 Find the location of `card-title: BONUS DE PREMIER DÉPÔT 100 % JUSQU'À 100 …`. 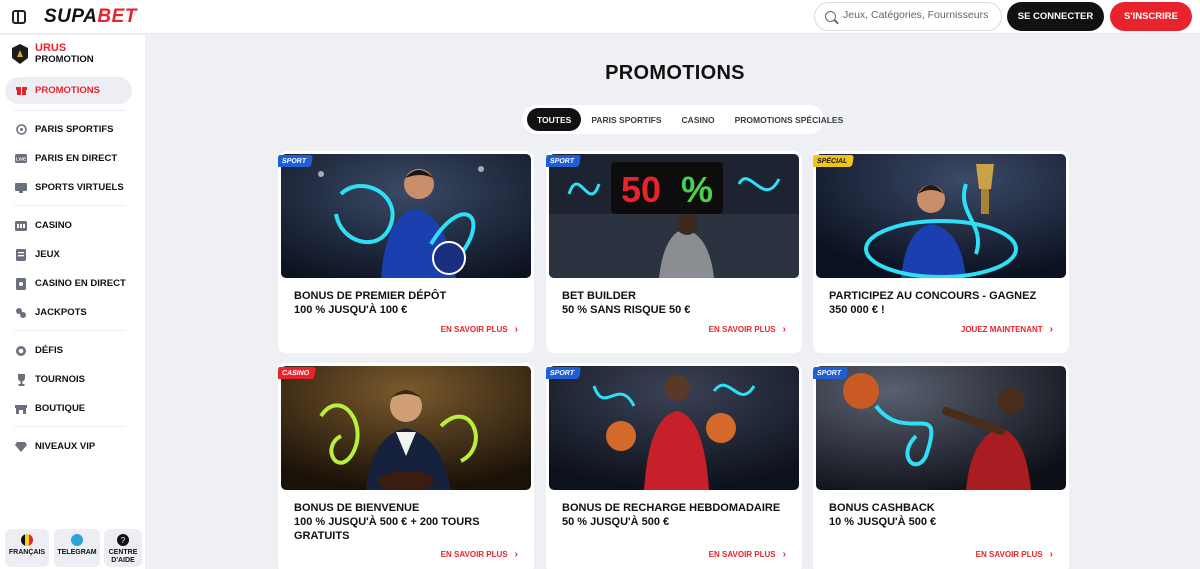

card-title: BONUS DE PREMIER DÉPÔT 100 % JUSQU'À 100 … is located at coordinates (370, 303).